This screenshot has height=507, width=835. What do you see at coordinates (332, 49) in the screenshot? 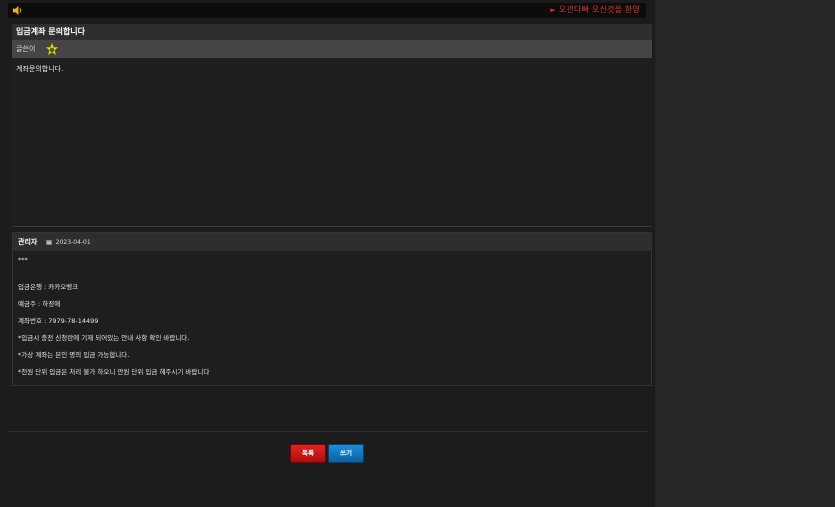
I see `post-meta: 글쓴이` at bounding box center [332, 49].